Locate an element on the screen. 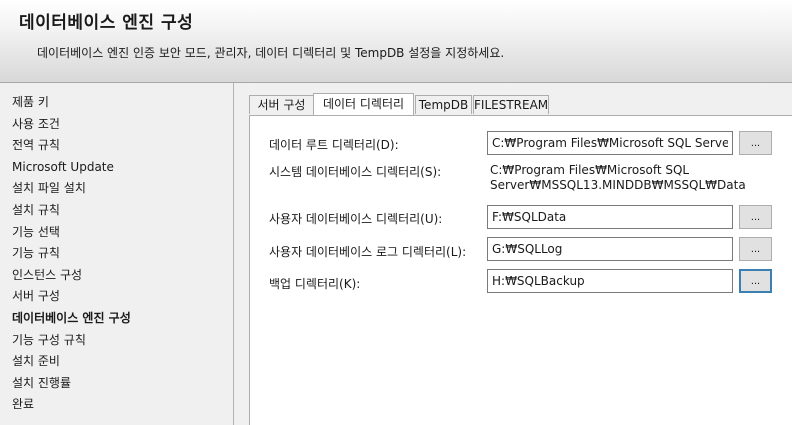  data-root-input is located at coordinates (610, 143).